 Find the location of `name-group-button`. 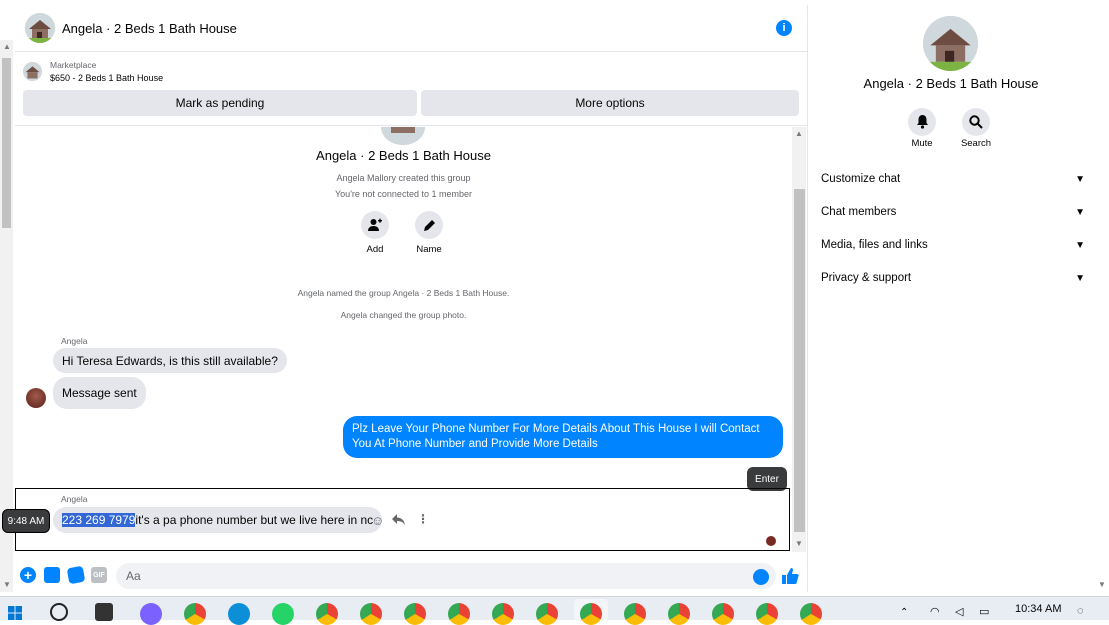

name-group-button is located at coordinates (429, 225).